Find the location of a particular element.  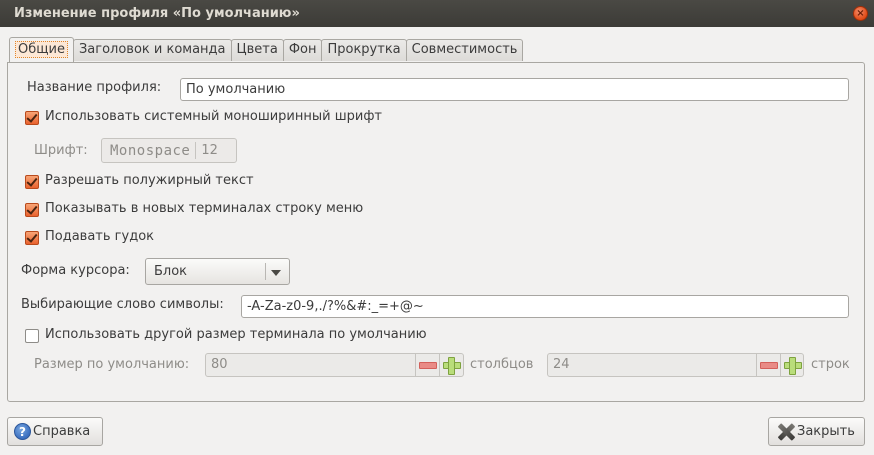

tab-label: Общие is located at coordinates (41, 49).